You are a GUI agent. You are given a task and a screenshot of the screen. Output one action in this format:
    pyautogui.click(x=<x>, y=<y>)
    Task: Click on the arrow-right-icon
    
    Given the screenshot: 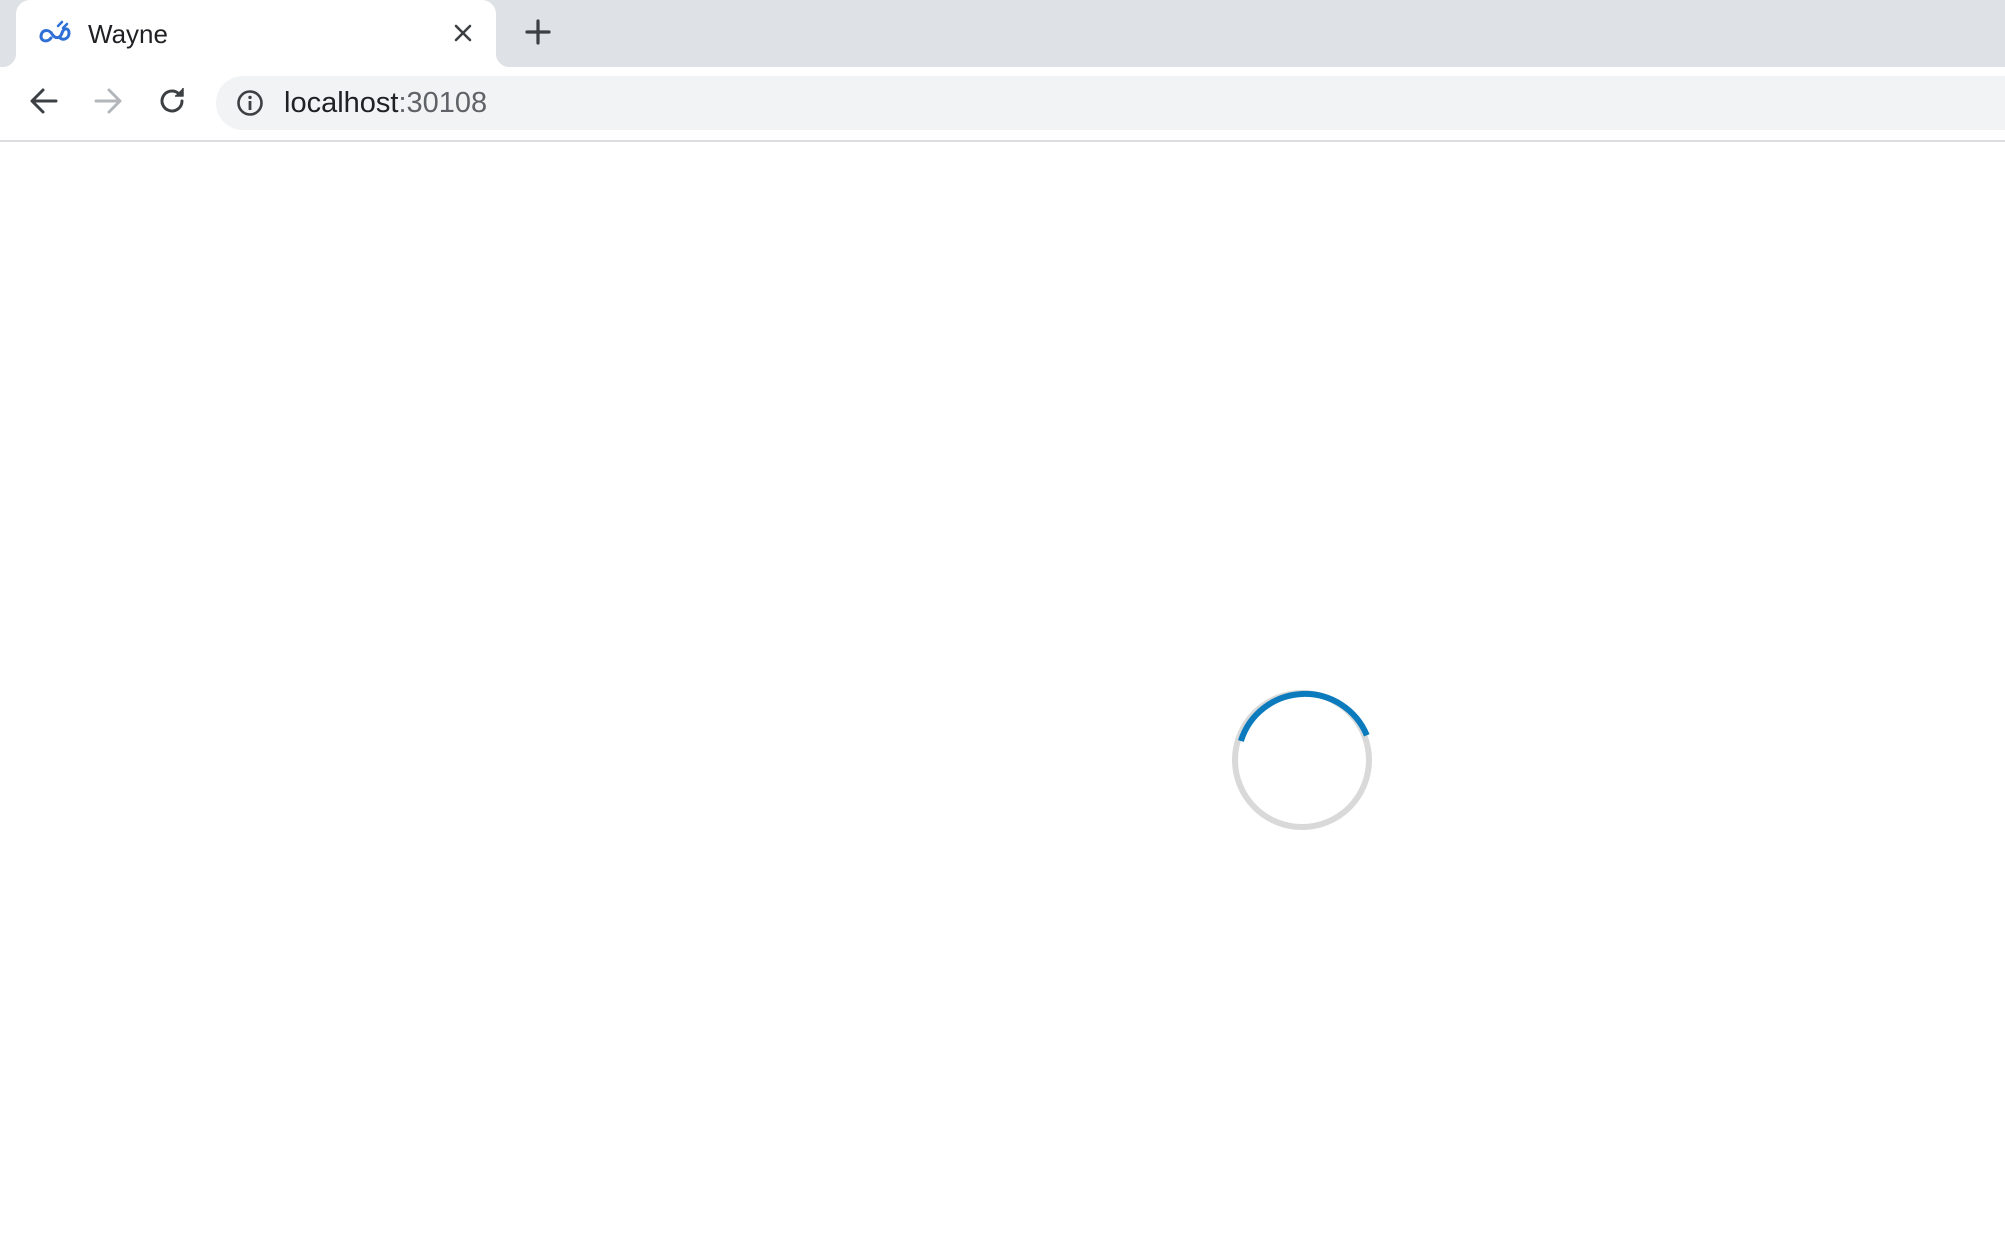 What is the action you would take?
    pyautogui.click(x=108, y=103)
    